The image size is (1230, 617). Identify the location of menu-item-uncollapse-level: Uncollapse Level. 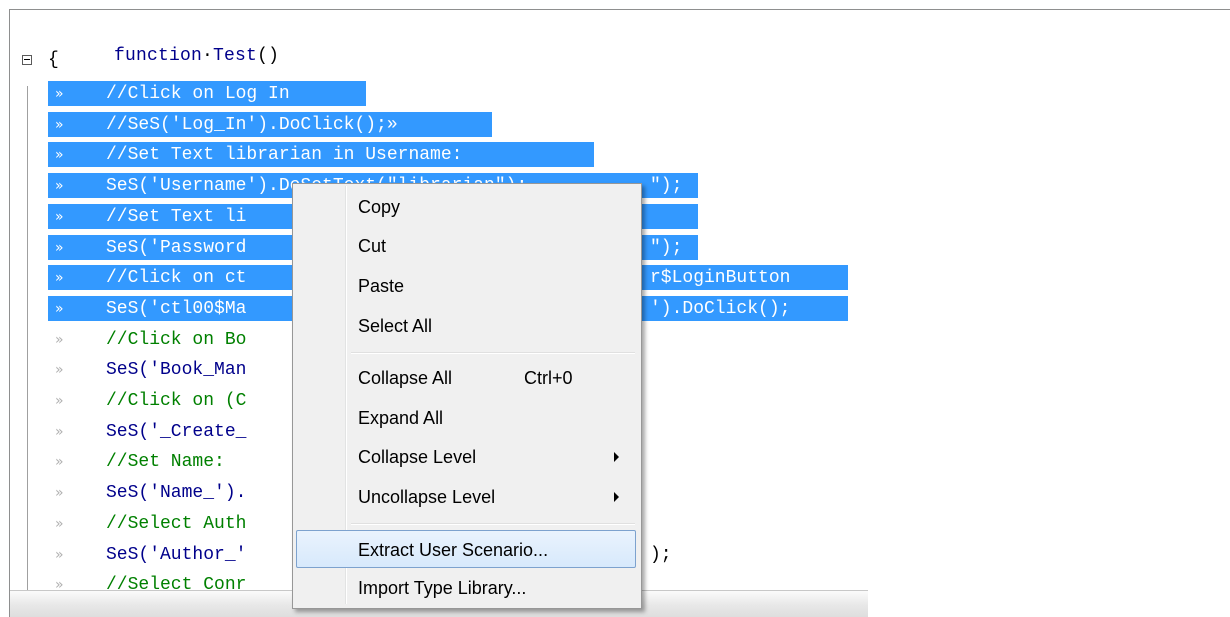
(466, 497).